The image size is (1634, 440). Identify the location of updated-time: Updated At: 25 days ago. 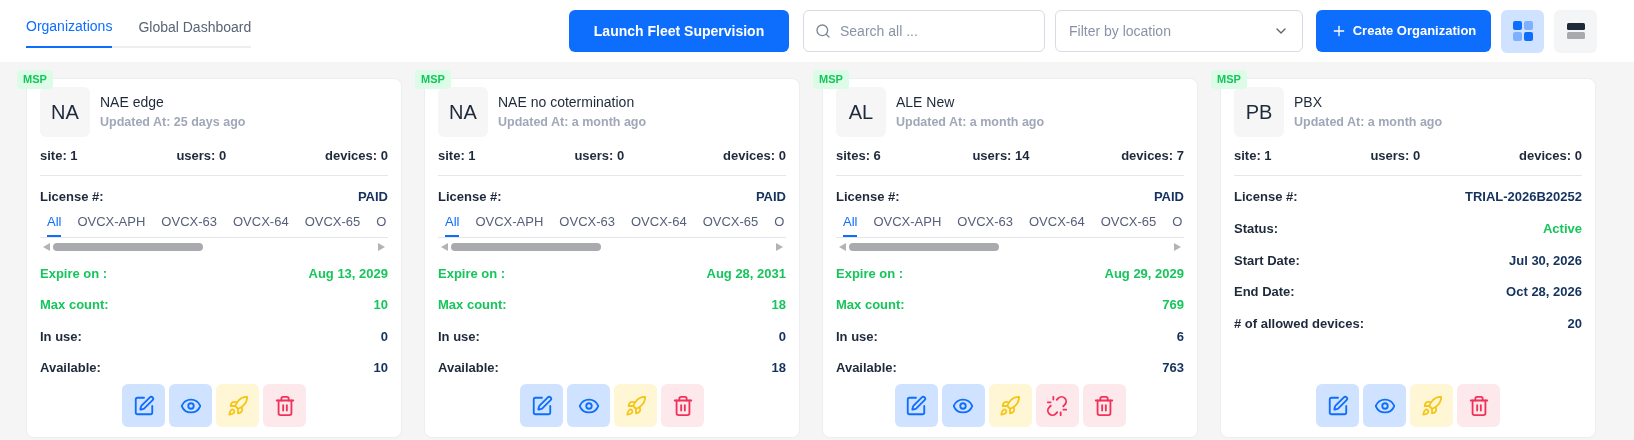
(173, 122).